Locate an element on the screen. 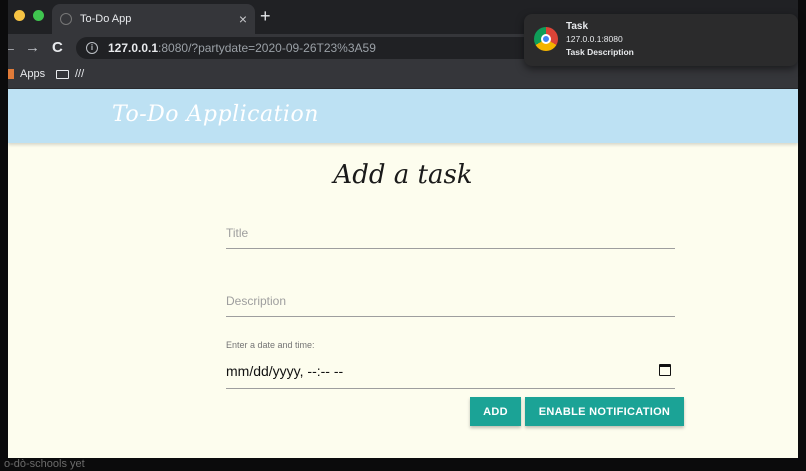 The width and height of the screenshot is (806, 471). apps-grid-icon is located at coordinates (11, 74).